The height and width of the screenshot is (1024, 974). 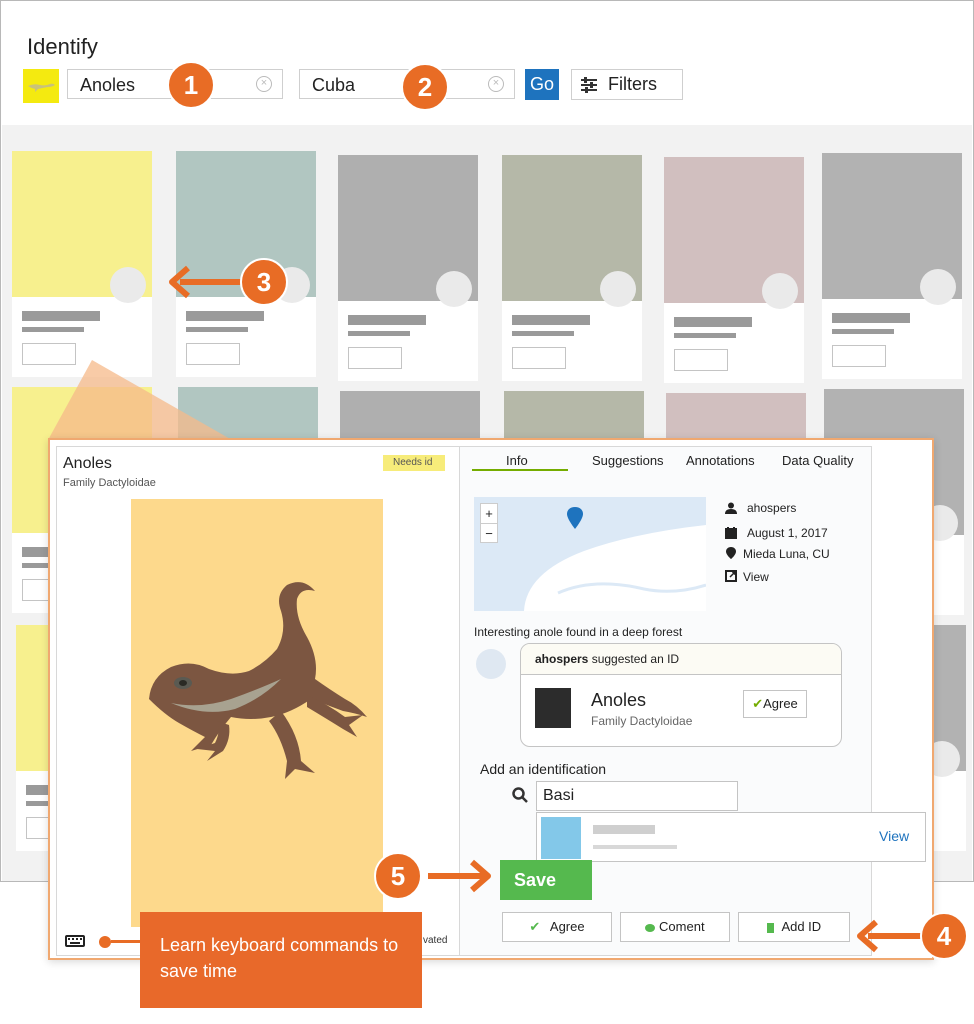 I want to click on meta-date: August 1, 2017, so click(x=776, y=533).